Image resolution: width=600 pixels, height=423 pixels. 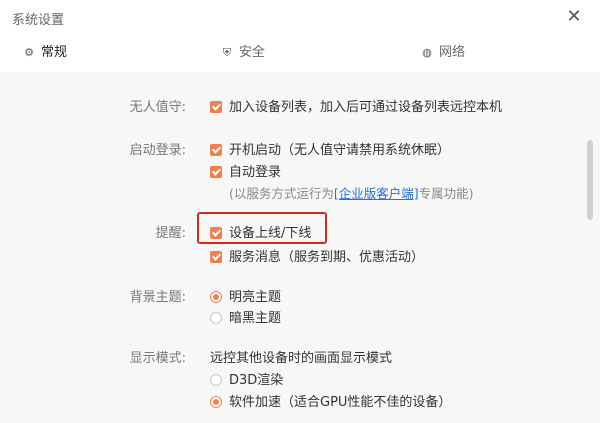 What do you see at coordinates (452, 52) in the screenshot?
I see `tab-label: 网络` at bounding box center [452, 52].